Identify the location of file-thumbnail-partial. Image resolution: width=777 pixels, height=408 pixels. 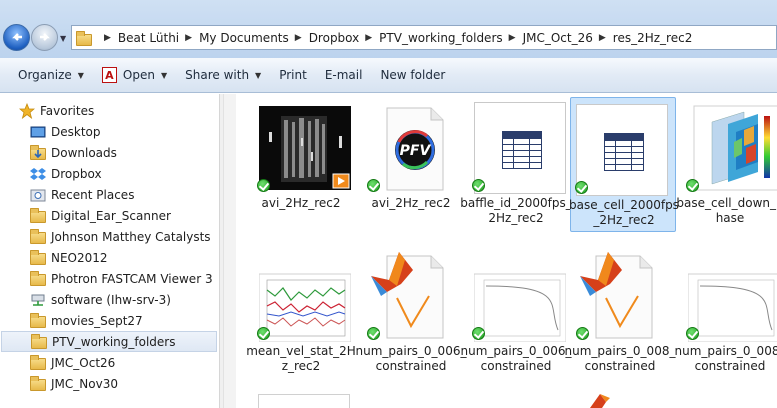
(304, 401).